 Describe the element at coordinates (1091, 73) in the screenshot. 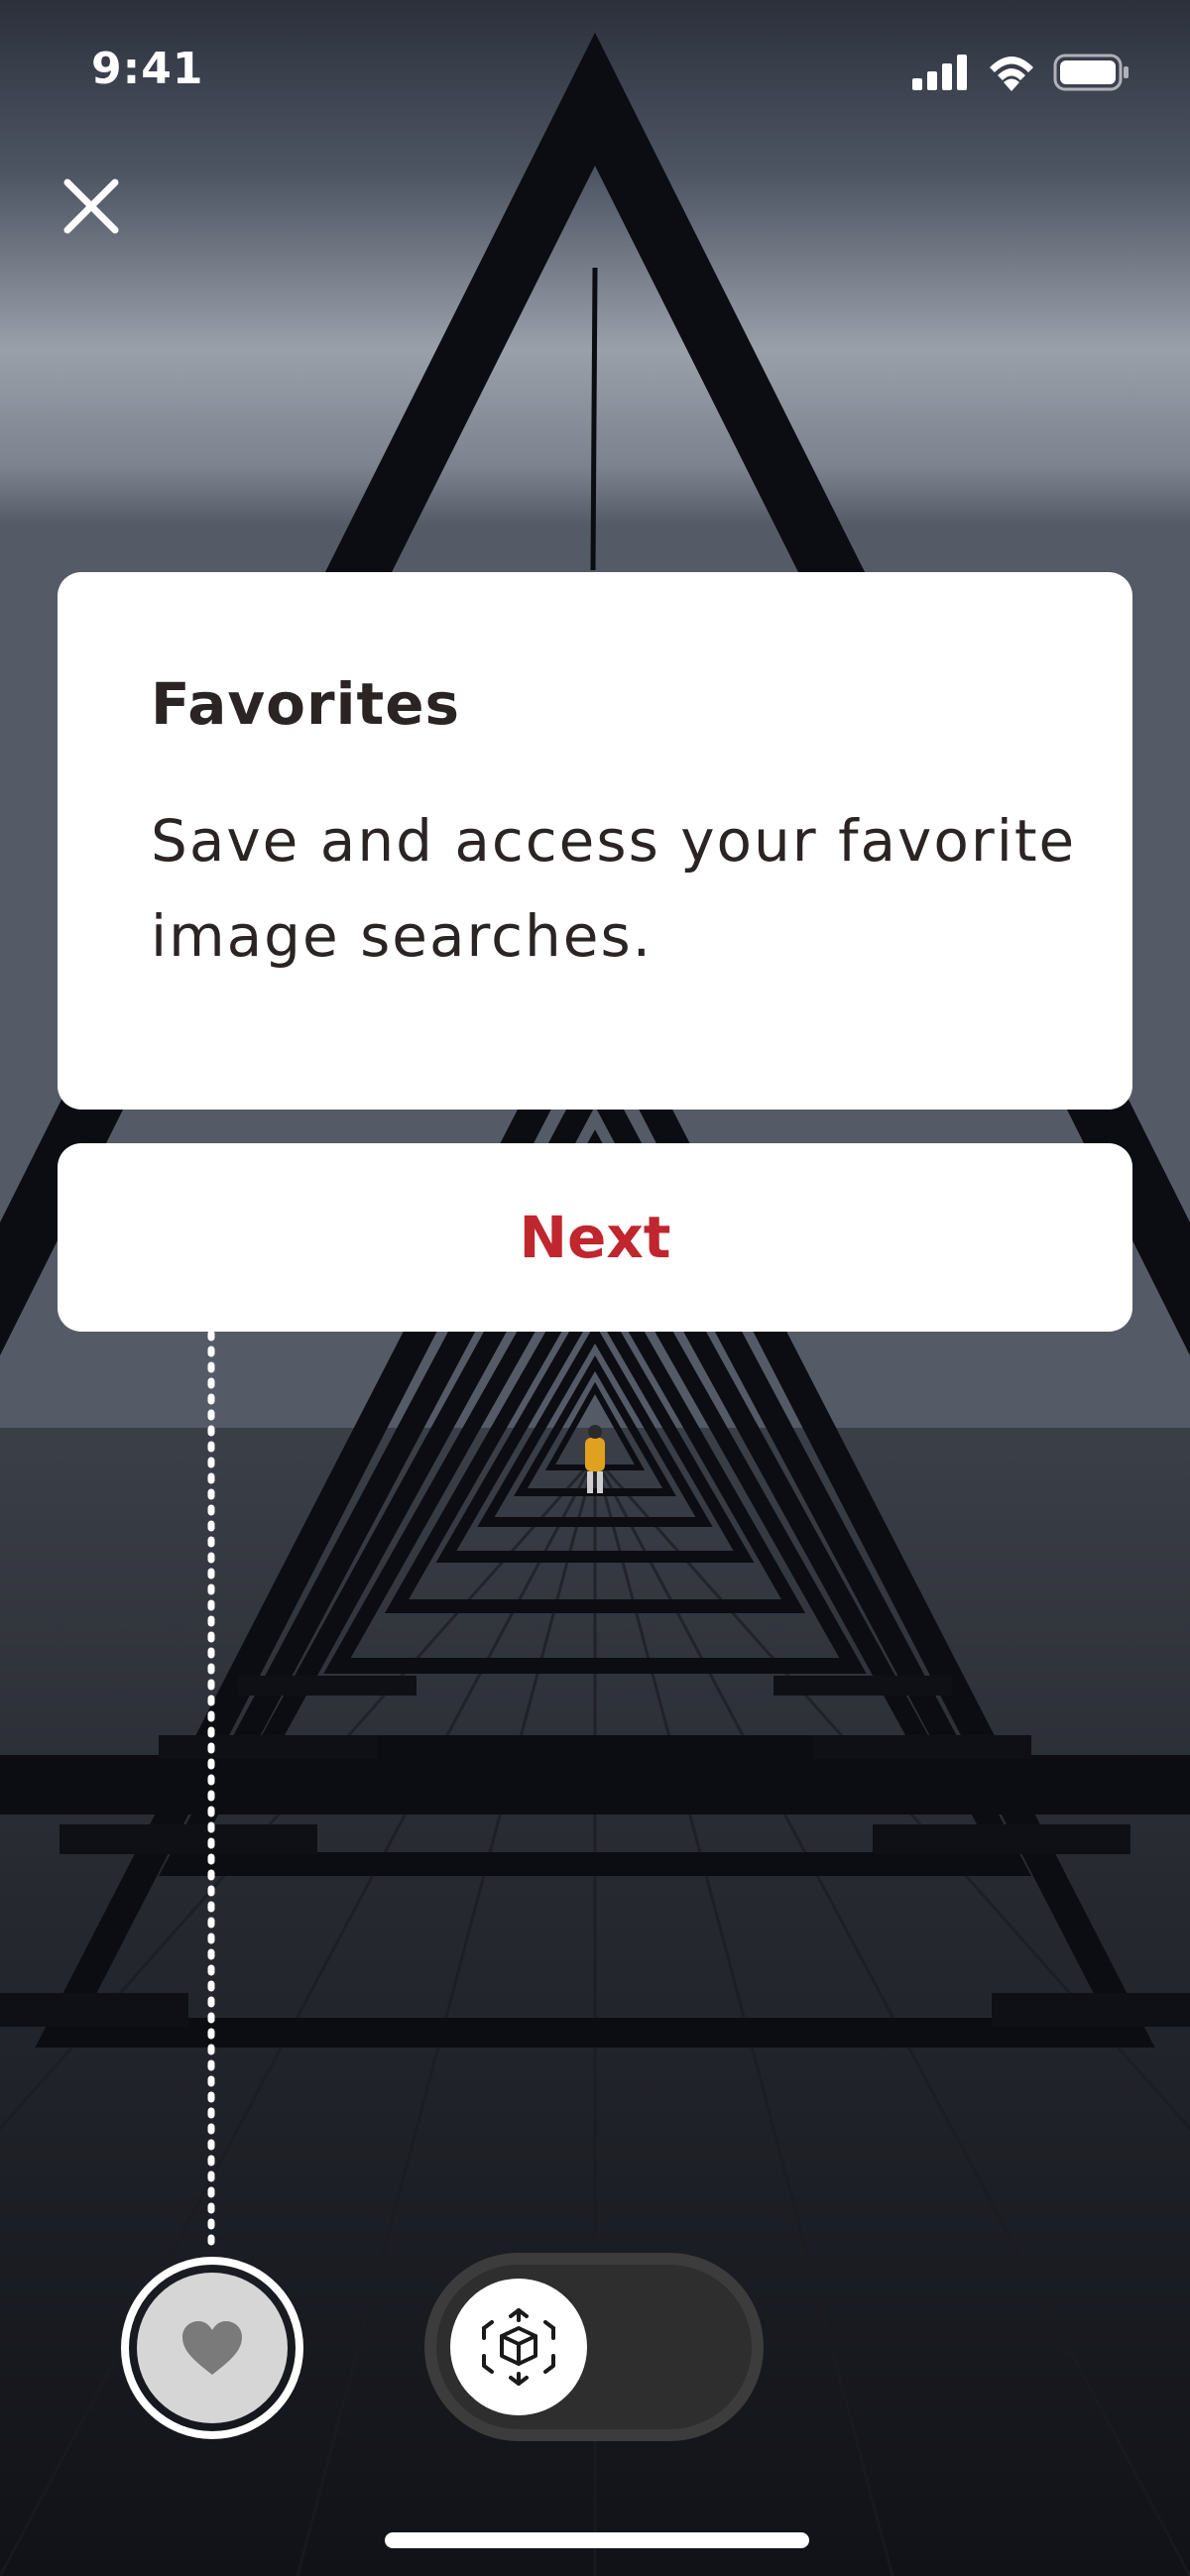

I see `battery-icon` at that location.